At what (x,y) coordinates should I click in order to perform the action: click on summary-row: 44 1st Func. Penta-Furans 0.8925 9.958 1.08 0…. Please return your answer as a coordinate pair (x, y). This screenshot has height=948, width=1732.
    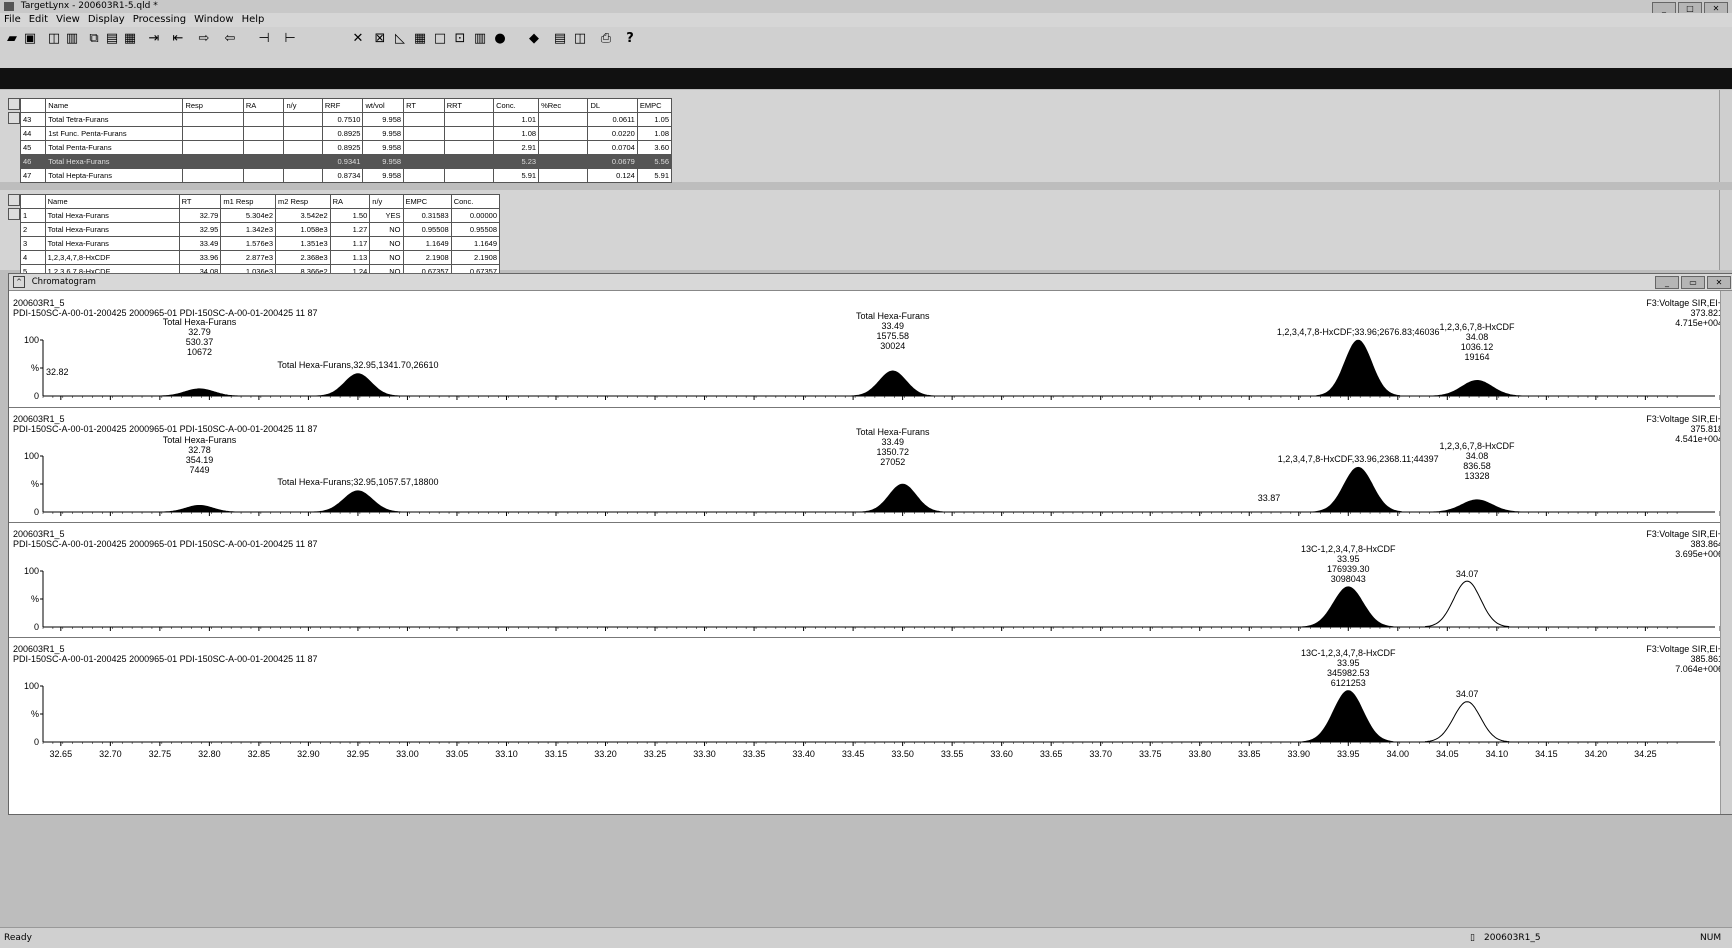
    Looking at the image, I should click on (346, 133).